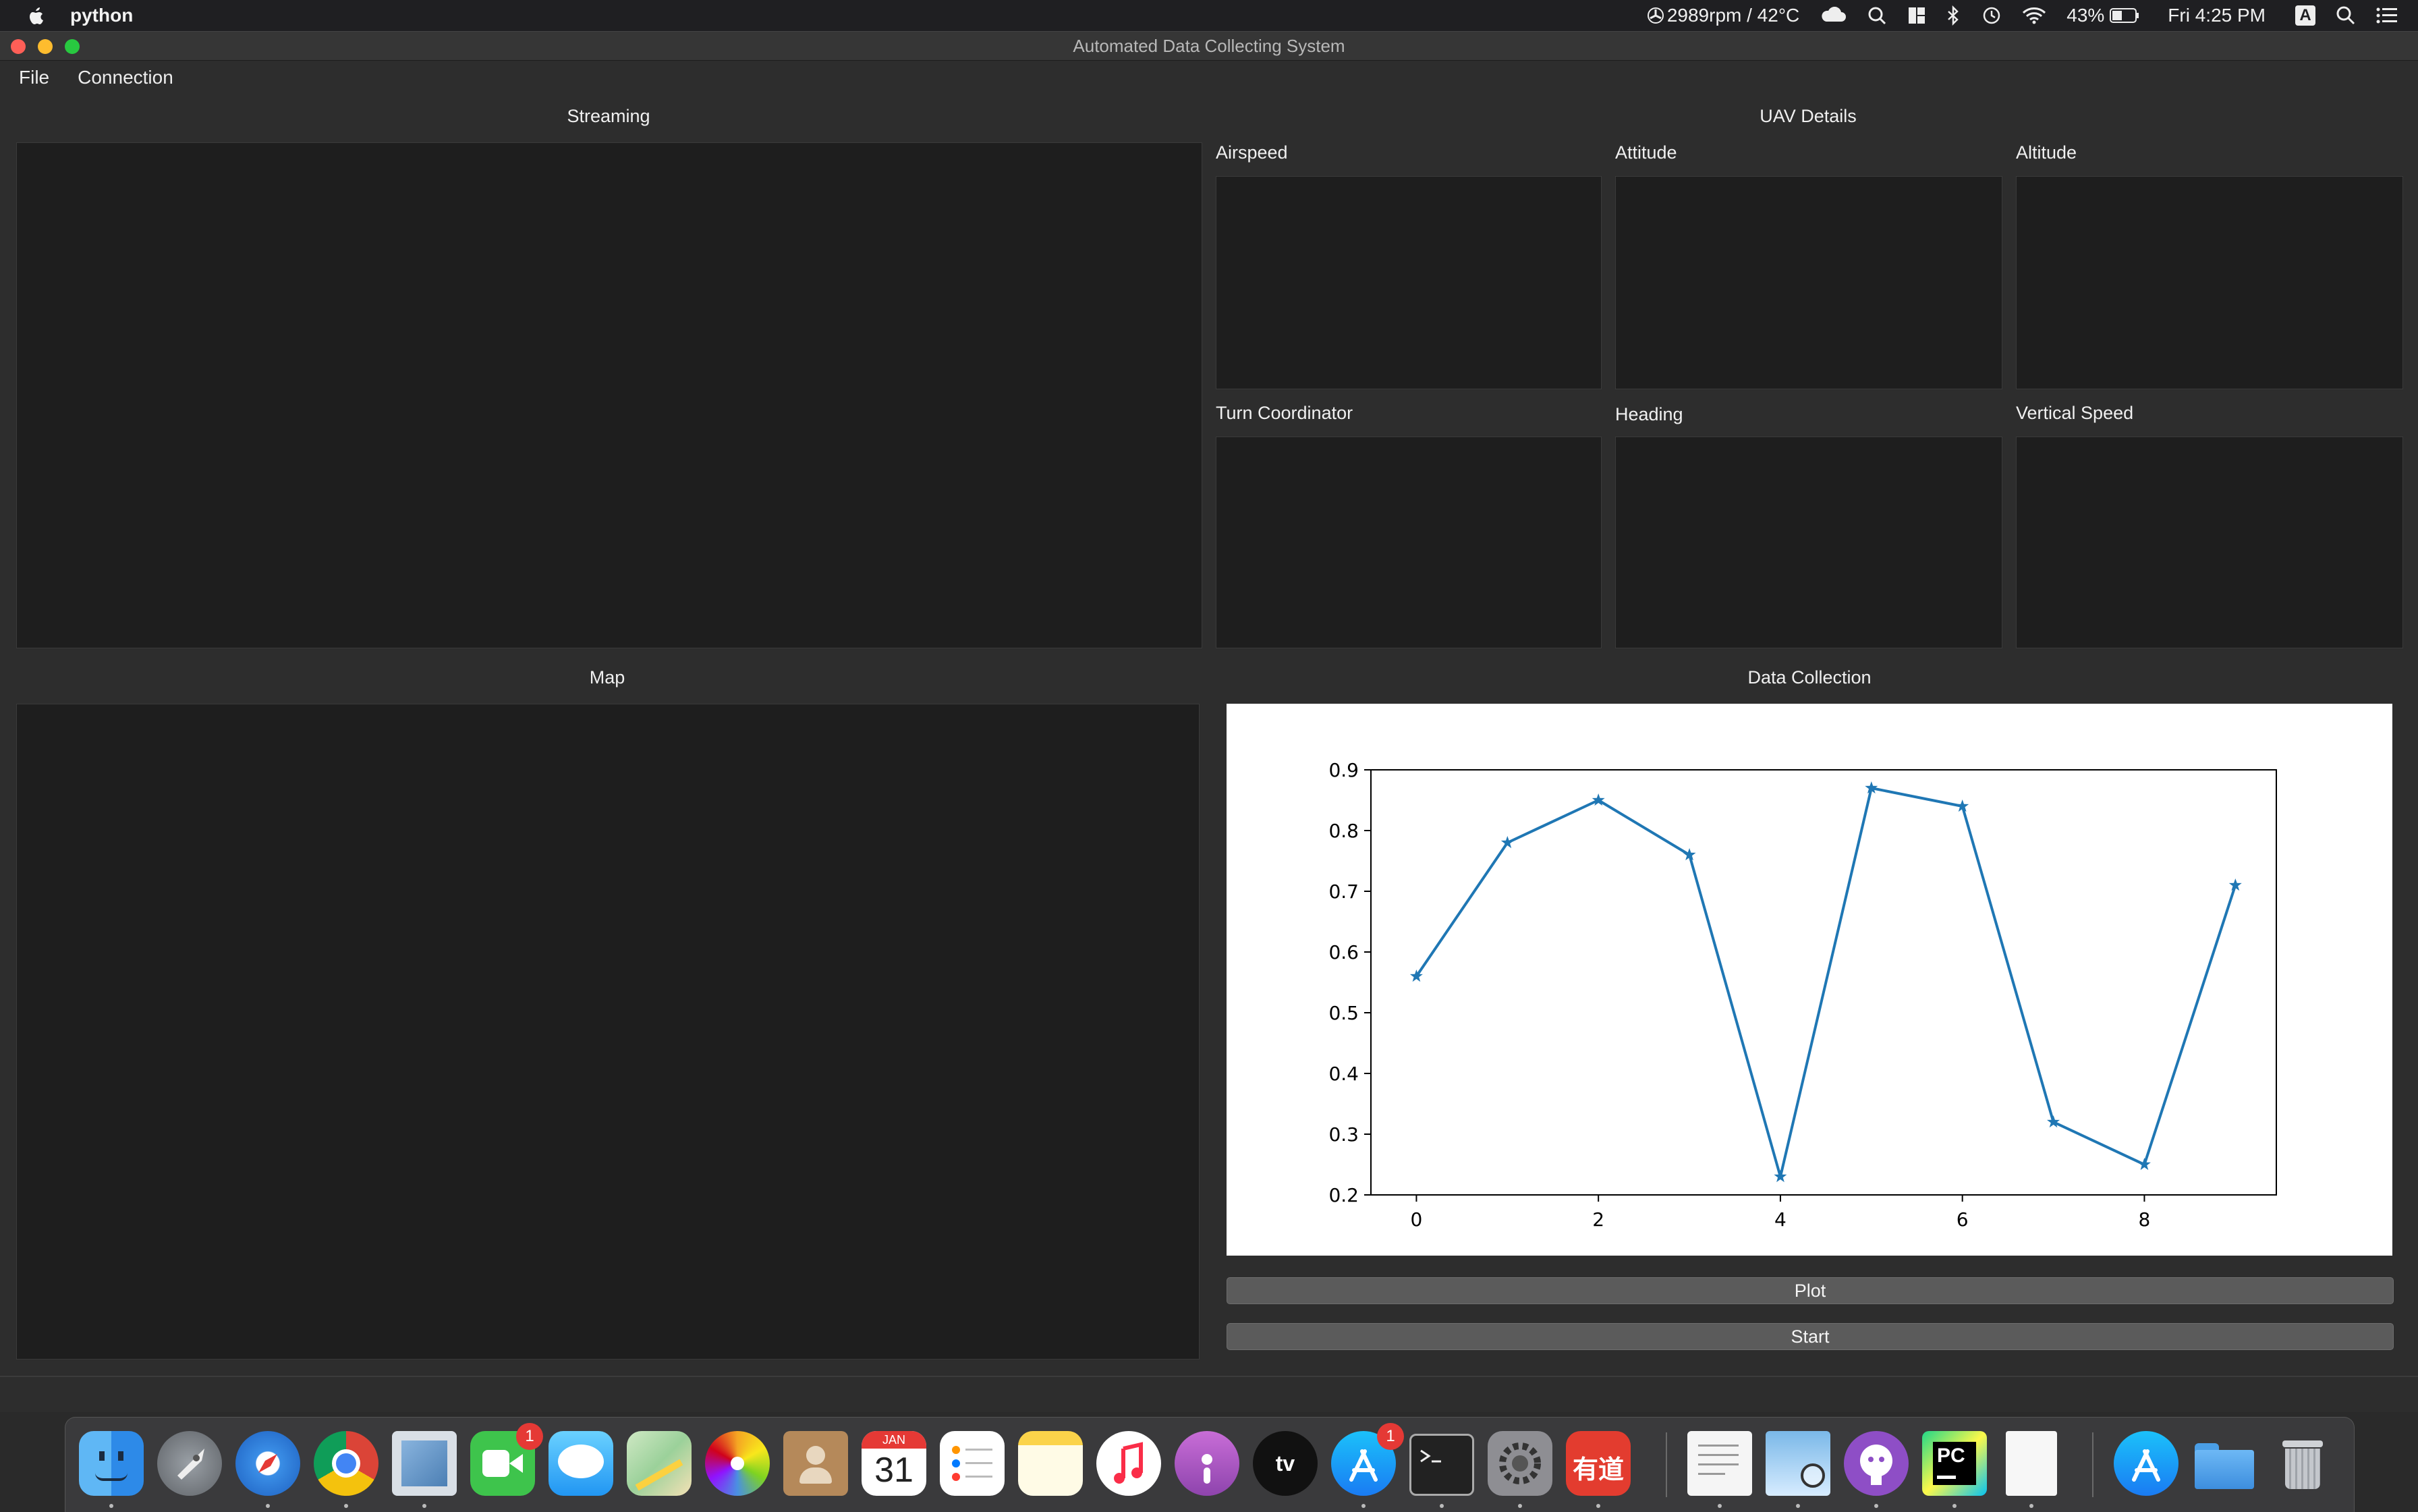  I want to click on facetime-badge: 1, so click(529, 1436).